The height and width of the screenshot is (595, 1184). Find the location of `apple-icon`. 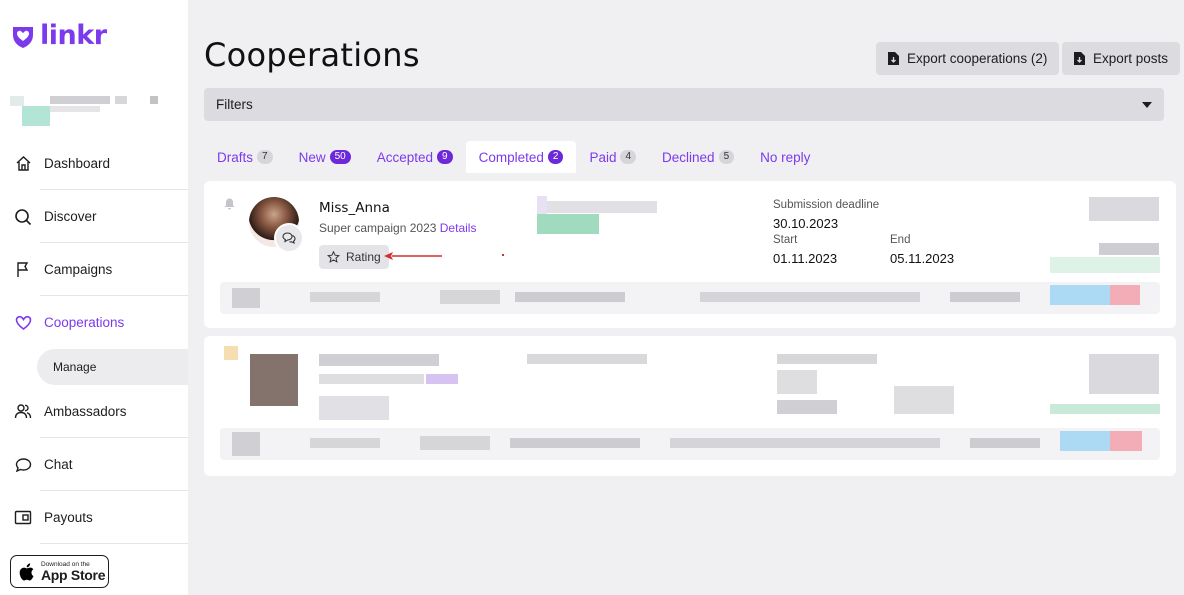

apple-icon is located at coordinates (26, 571).